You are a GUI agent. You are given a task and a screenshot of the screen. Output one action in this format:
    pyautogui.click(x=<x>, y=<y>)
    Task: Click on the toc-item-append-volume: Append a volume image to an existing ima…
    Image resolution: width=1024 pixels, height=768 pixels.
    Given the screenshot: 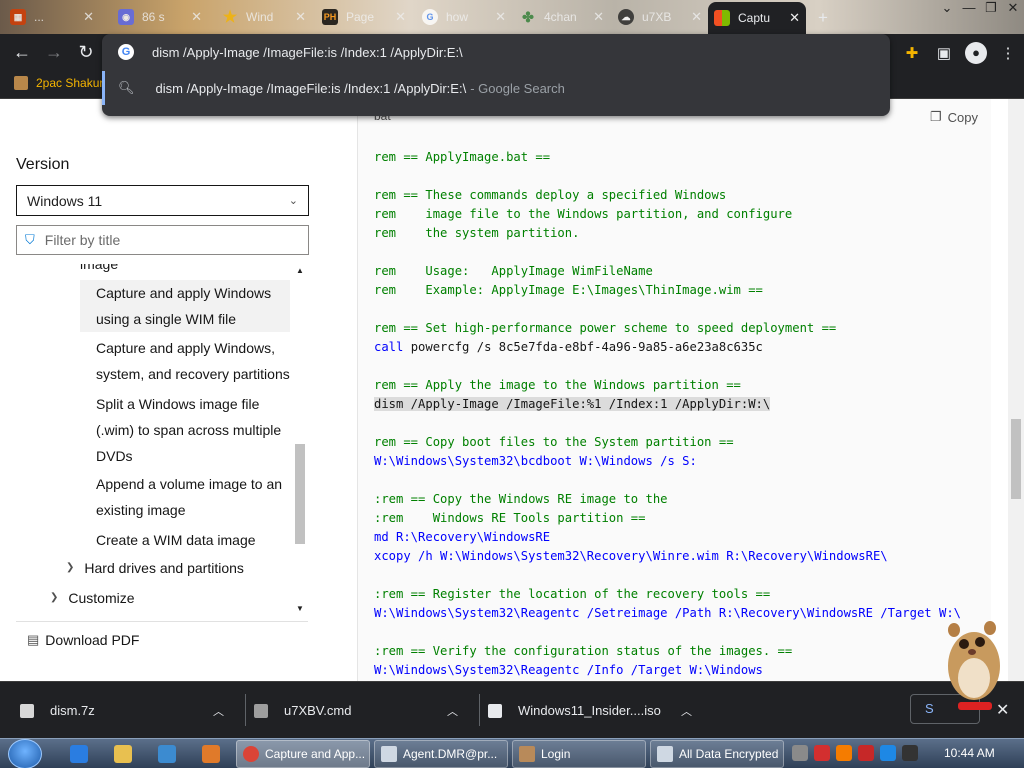 What is the action you would take?
    pyautogui.click(x=185, y=497)
    